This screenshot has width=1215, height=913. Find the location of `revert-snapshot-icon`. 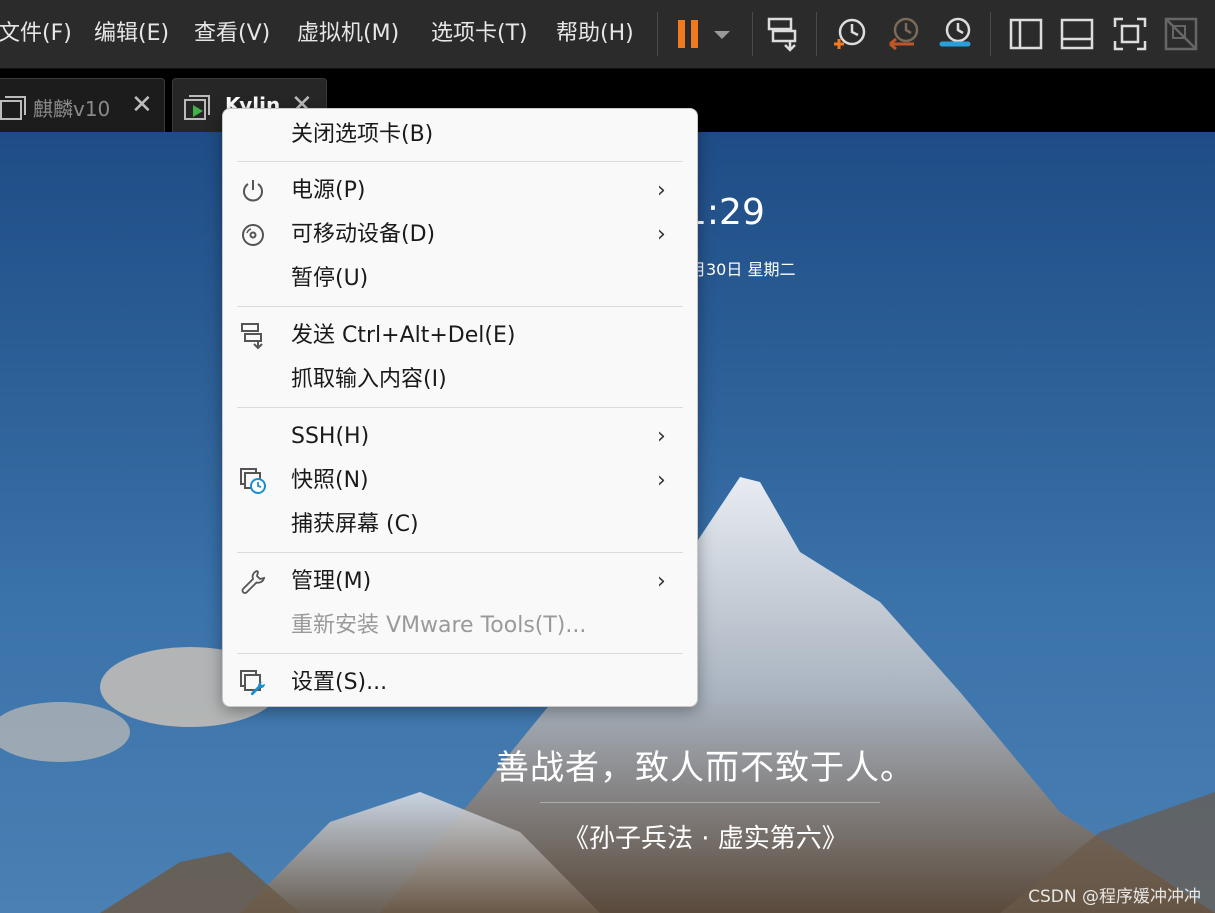

revert-snapshot-icon is located at coordinates (904, 34).